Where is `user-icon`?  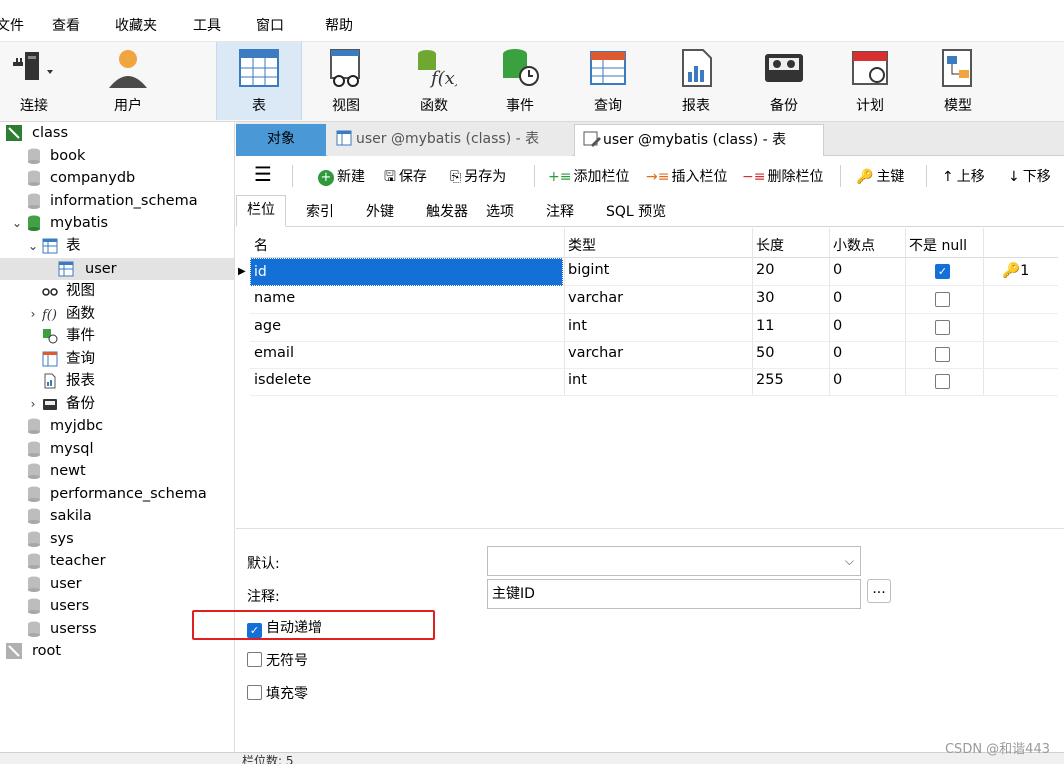 user-icon is located at coordinates (128, 69).